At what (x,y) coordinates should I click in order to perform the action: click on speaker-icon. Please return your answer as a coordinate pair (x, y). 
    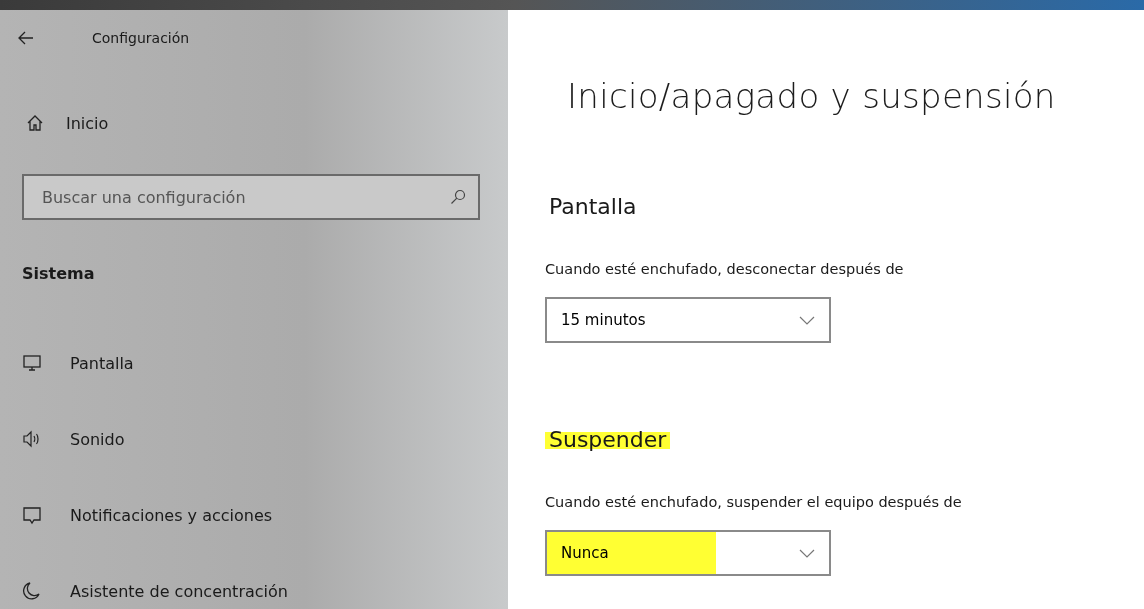
    Looking at the image, I should click on (32, 439).